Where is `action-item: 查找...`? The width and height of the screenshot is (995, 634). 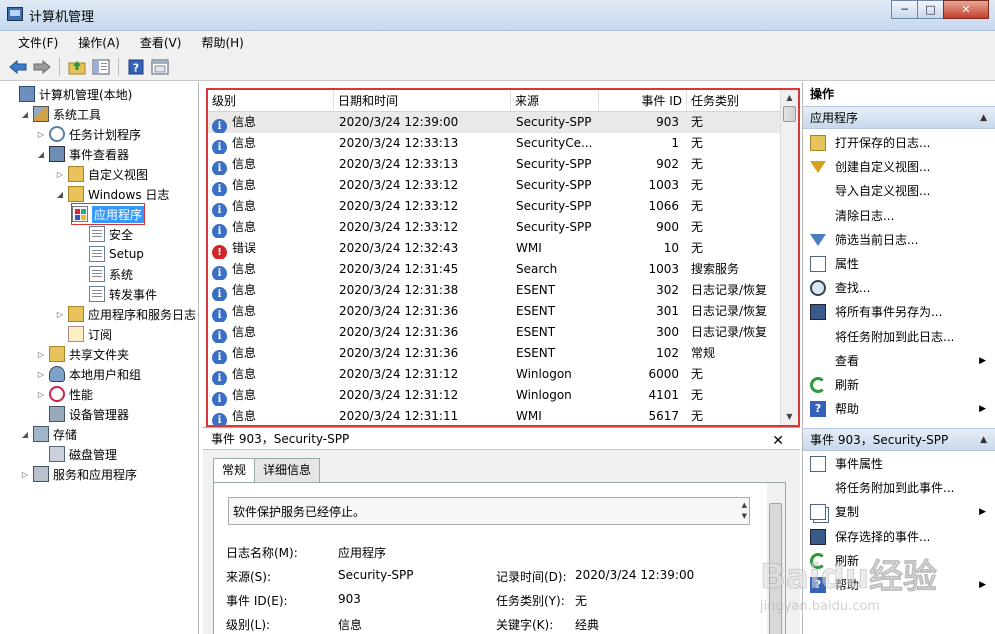
action-item: 查找... is located at coordinates (899, 288).